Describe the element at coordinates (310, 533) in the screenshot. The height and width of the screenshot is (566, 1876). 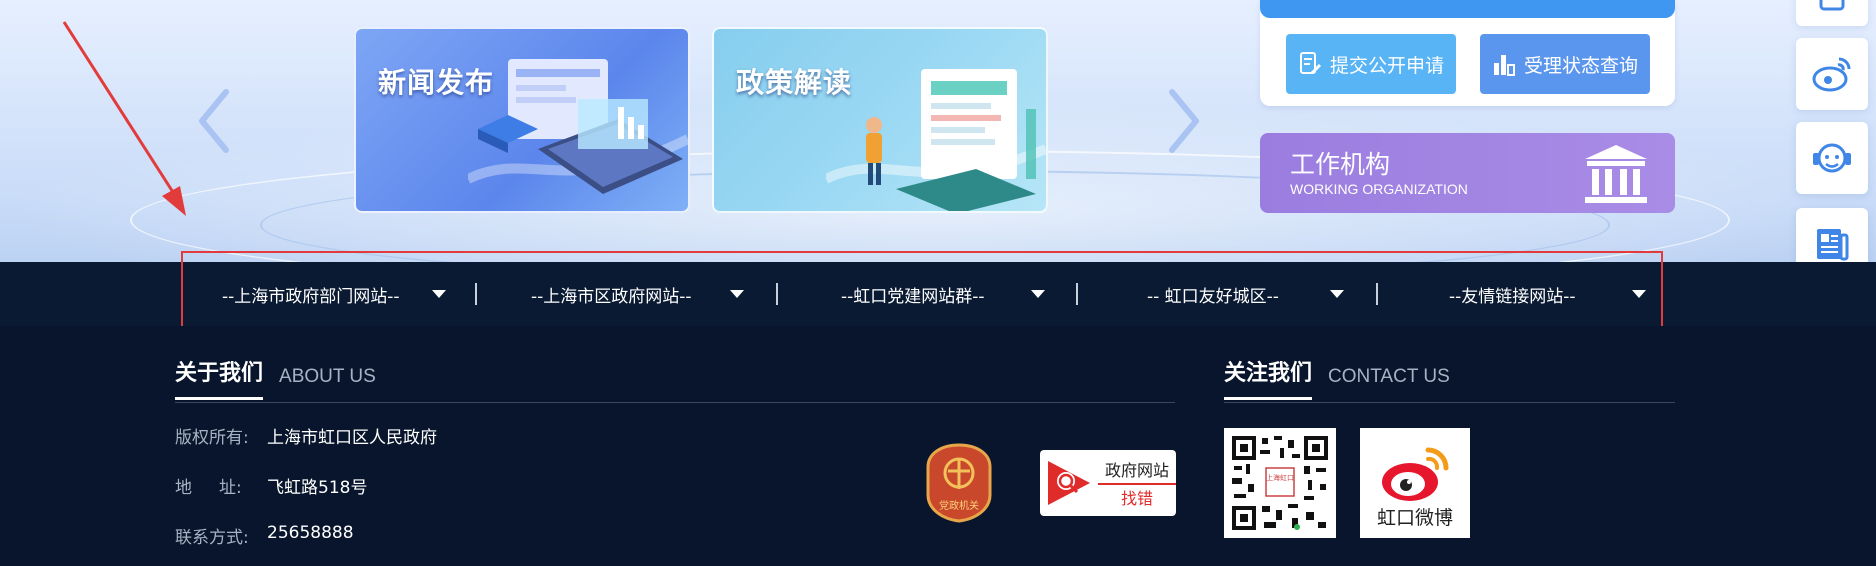
I see `contact-value: 25658888` at that location.